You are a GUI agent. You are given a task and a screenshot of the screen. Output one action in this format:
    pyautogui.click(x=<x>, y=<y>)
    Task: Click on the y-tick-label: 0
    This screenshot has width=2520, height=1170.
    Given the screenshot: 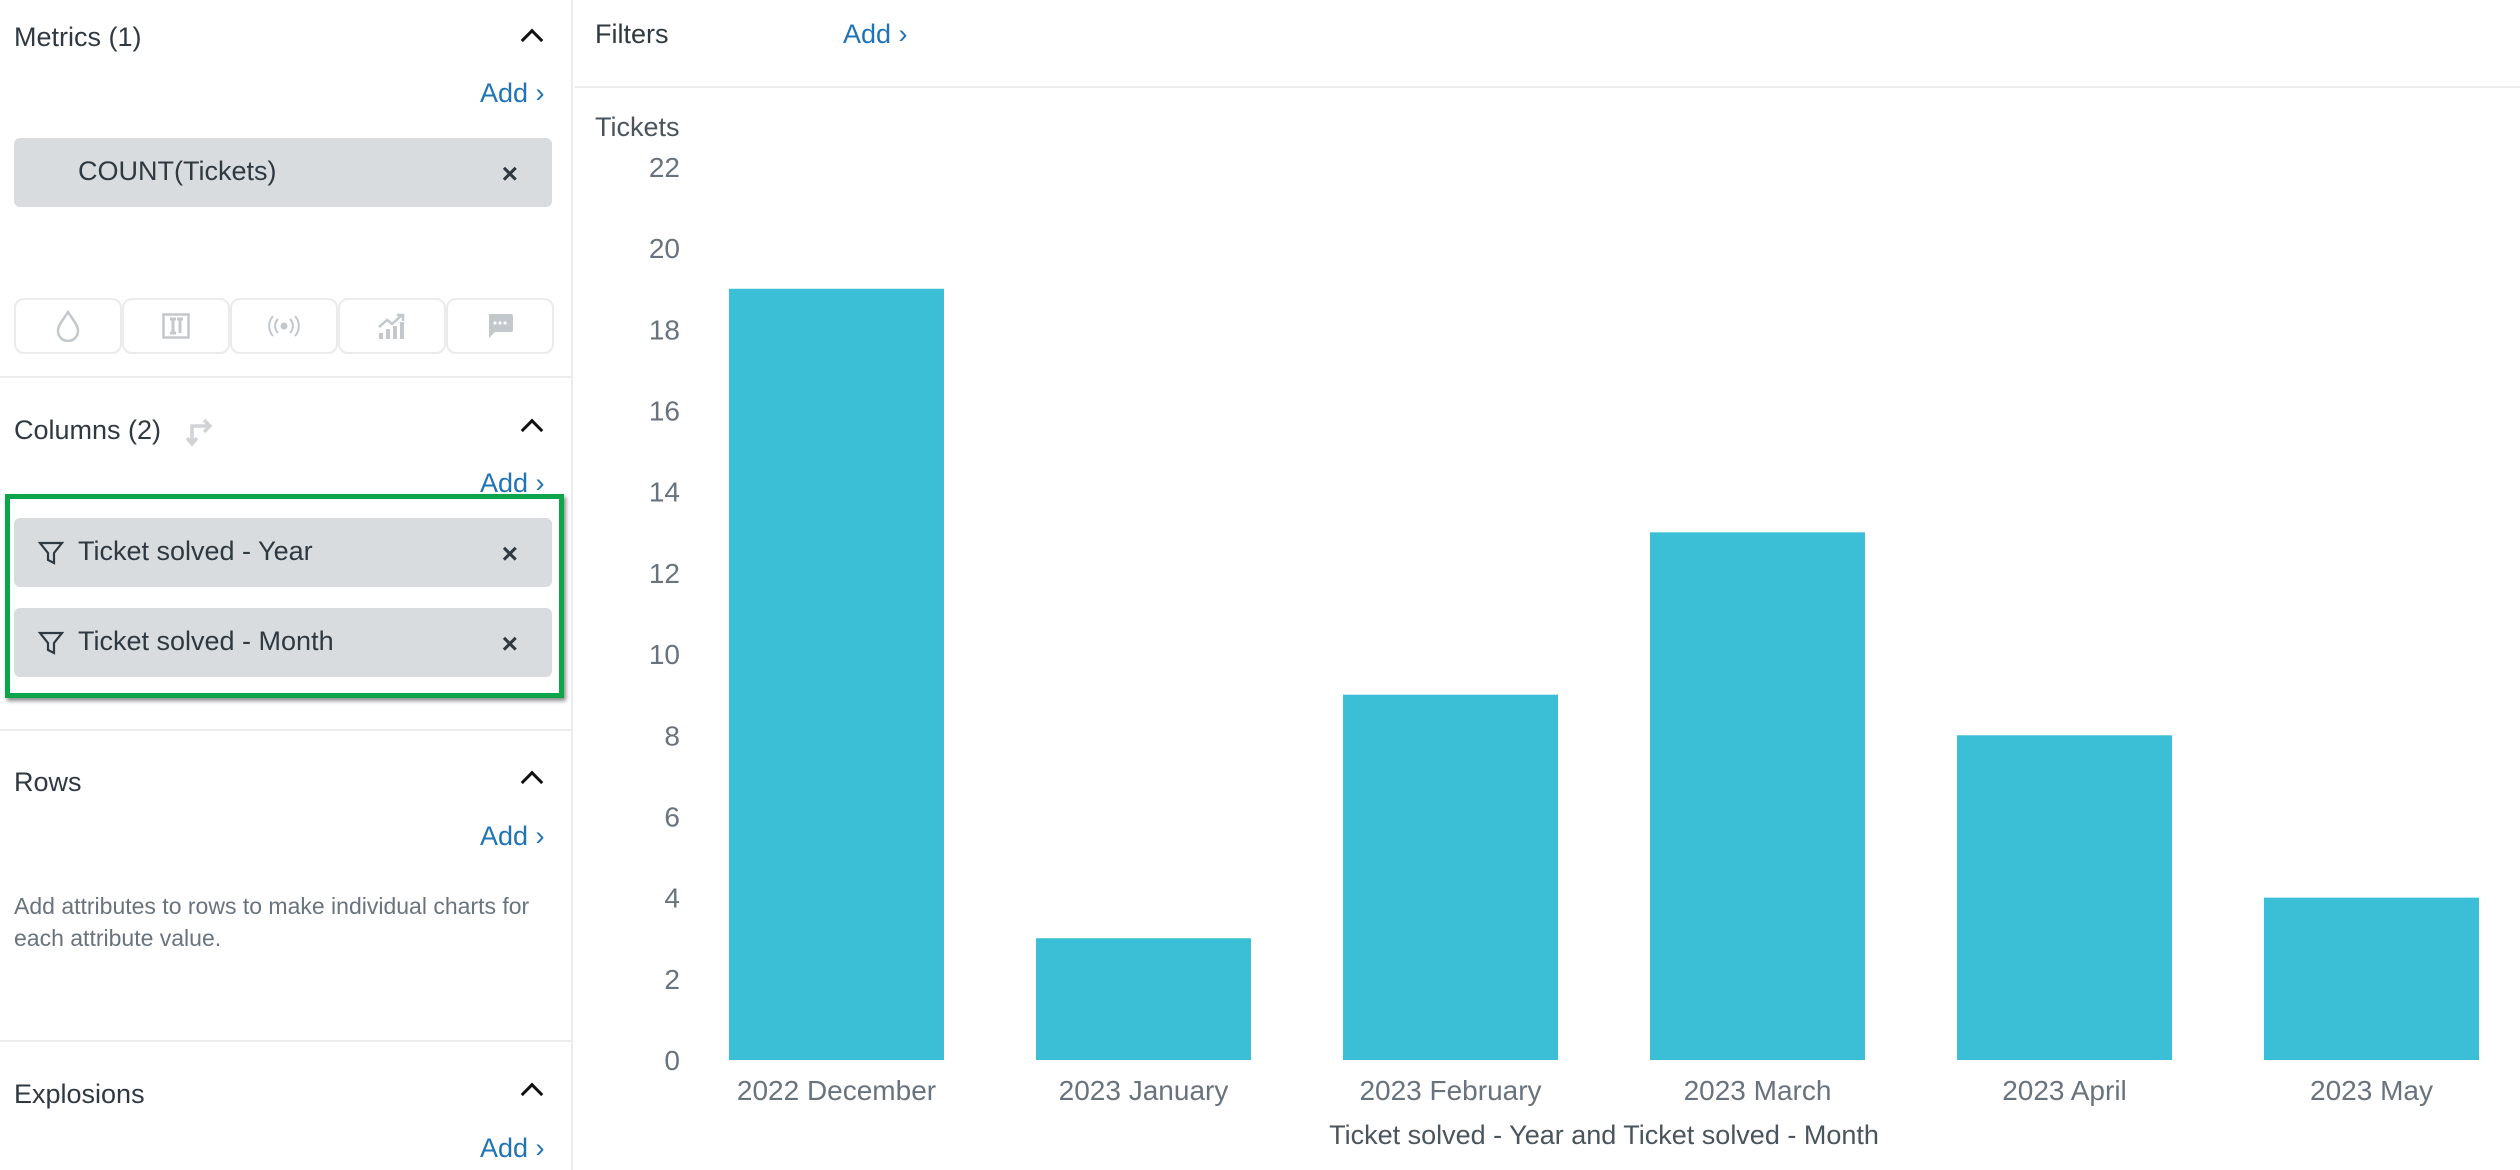 What is the action you would take?
    pyautogui.click(x=672, y=1060)
    